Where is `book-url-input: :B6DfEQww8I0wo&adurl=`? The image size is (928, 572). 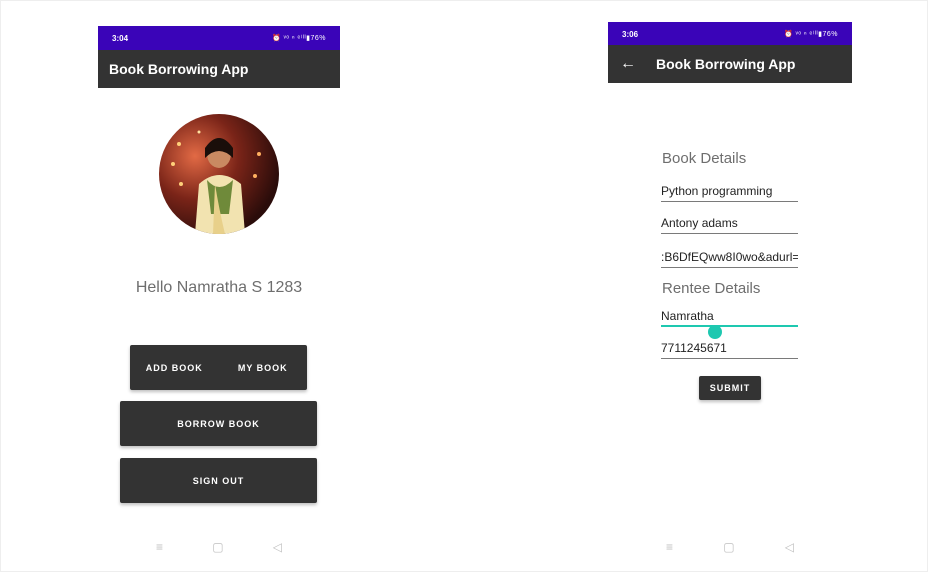
book-url-input: :B6DfEQww8I0wo&adurl= is located at coordinates (729, 257).